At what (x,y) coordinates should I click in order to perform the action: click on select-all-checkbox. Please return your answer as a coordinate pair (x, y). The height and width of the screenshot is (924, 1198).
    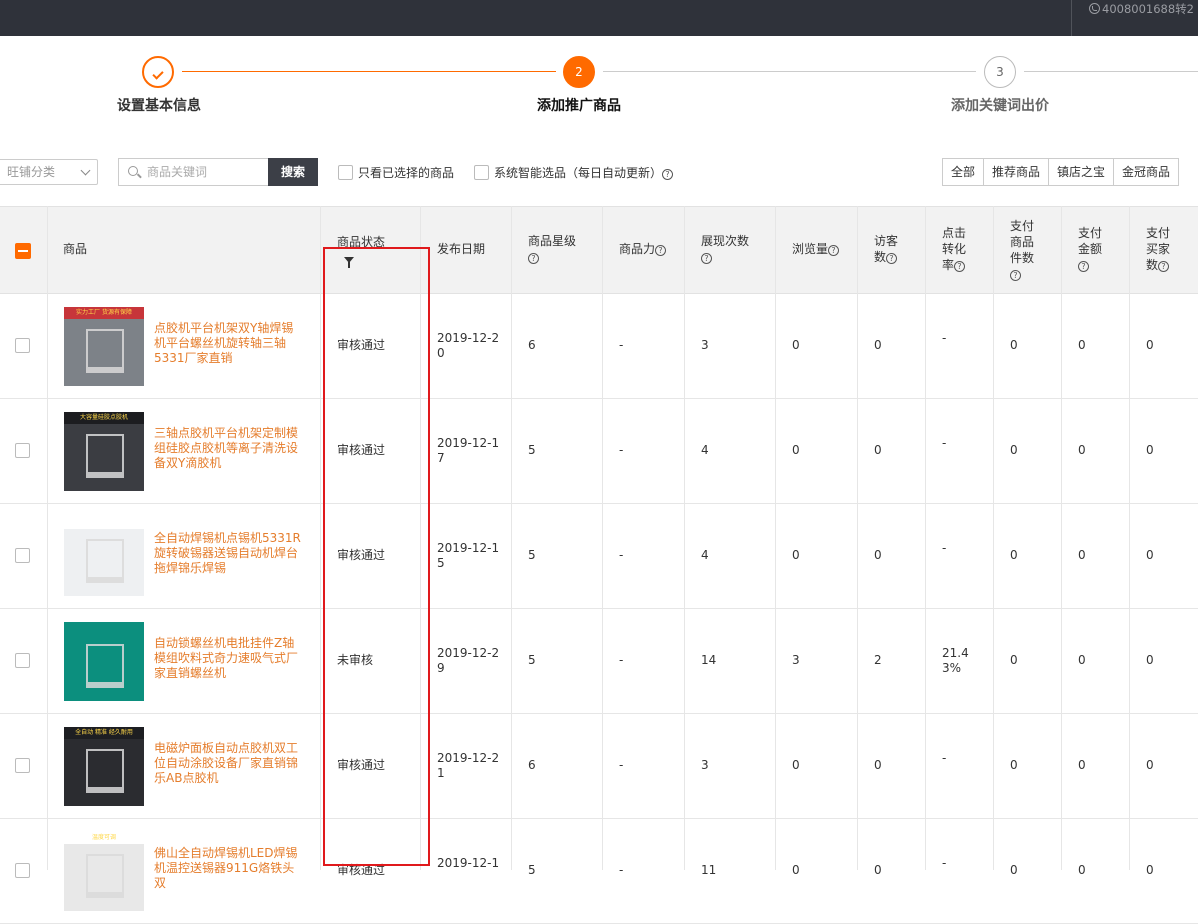
    Looking at the image, I should click on (23, 251).